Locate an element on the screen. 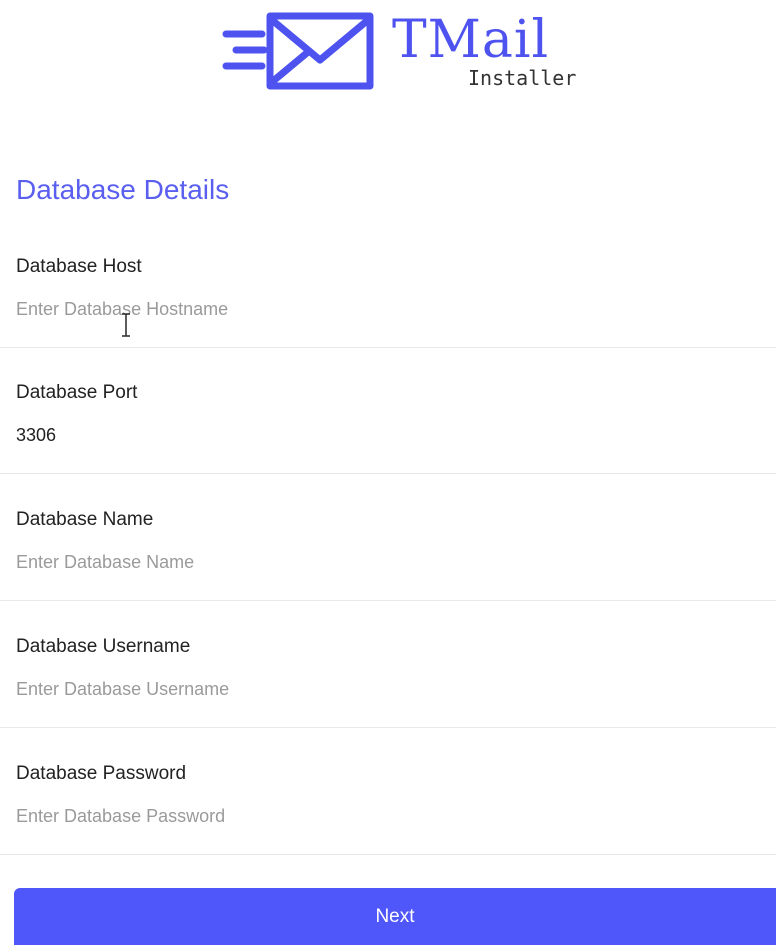 This screenshot has height=945, width=776. logo: TMail Installer is located at coordinates (400, 50).